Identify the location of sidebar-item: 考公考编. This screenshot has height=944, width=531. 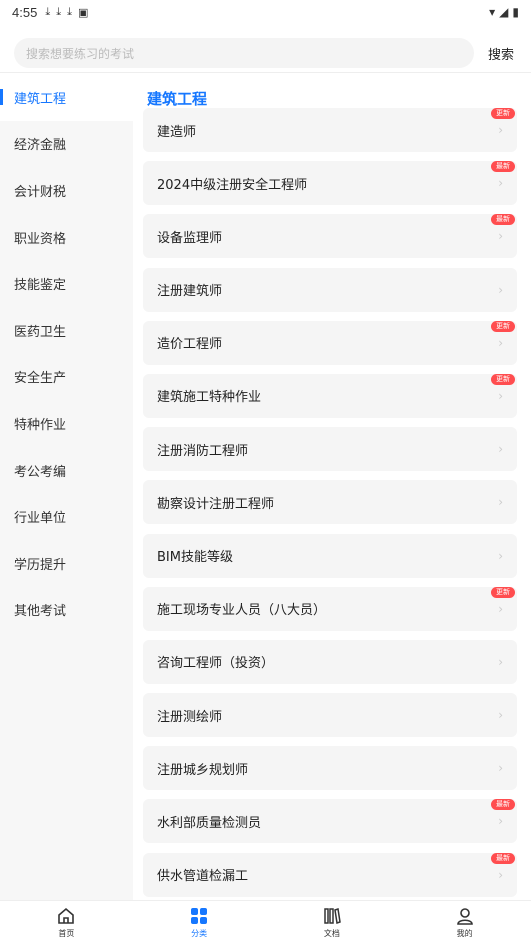
(66, 470).